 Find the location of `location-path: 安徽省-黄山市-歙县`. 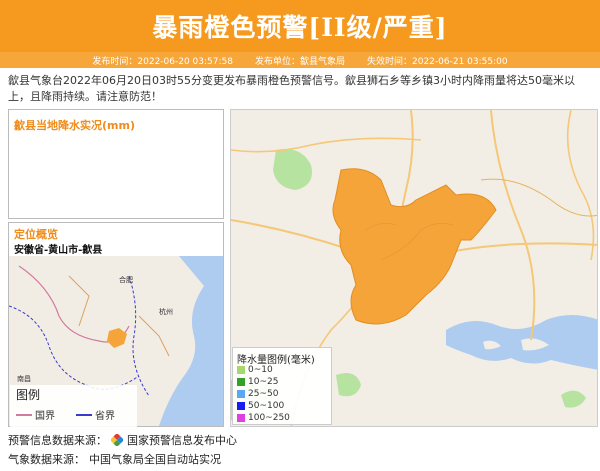

location-path: 安徽省-黄山市-歙县 is located at coordinates (58, 250).